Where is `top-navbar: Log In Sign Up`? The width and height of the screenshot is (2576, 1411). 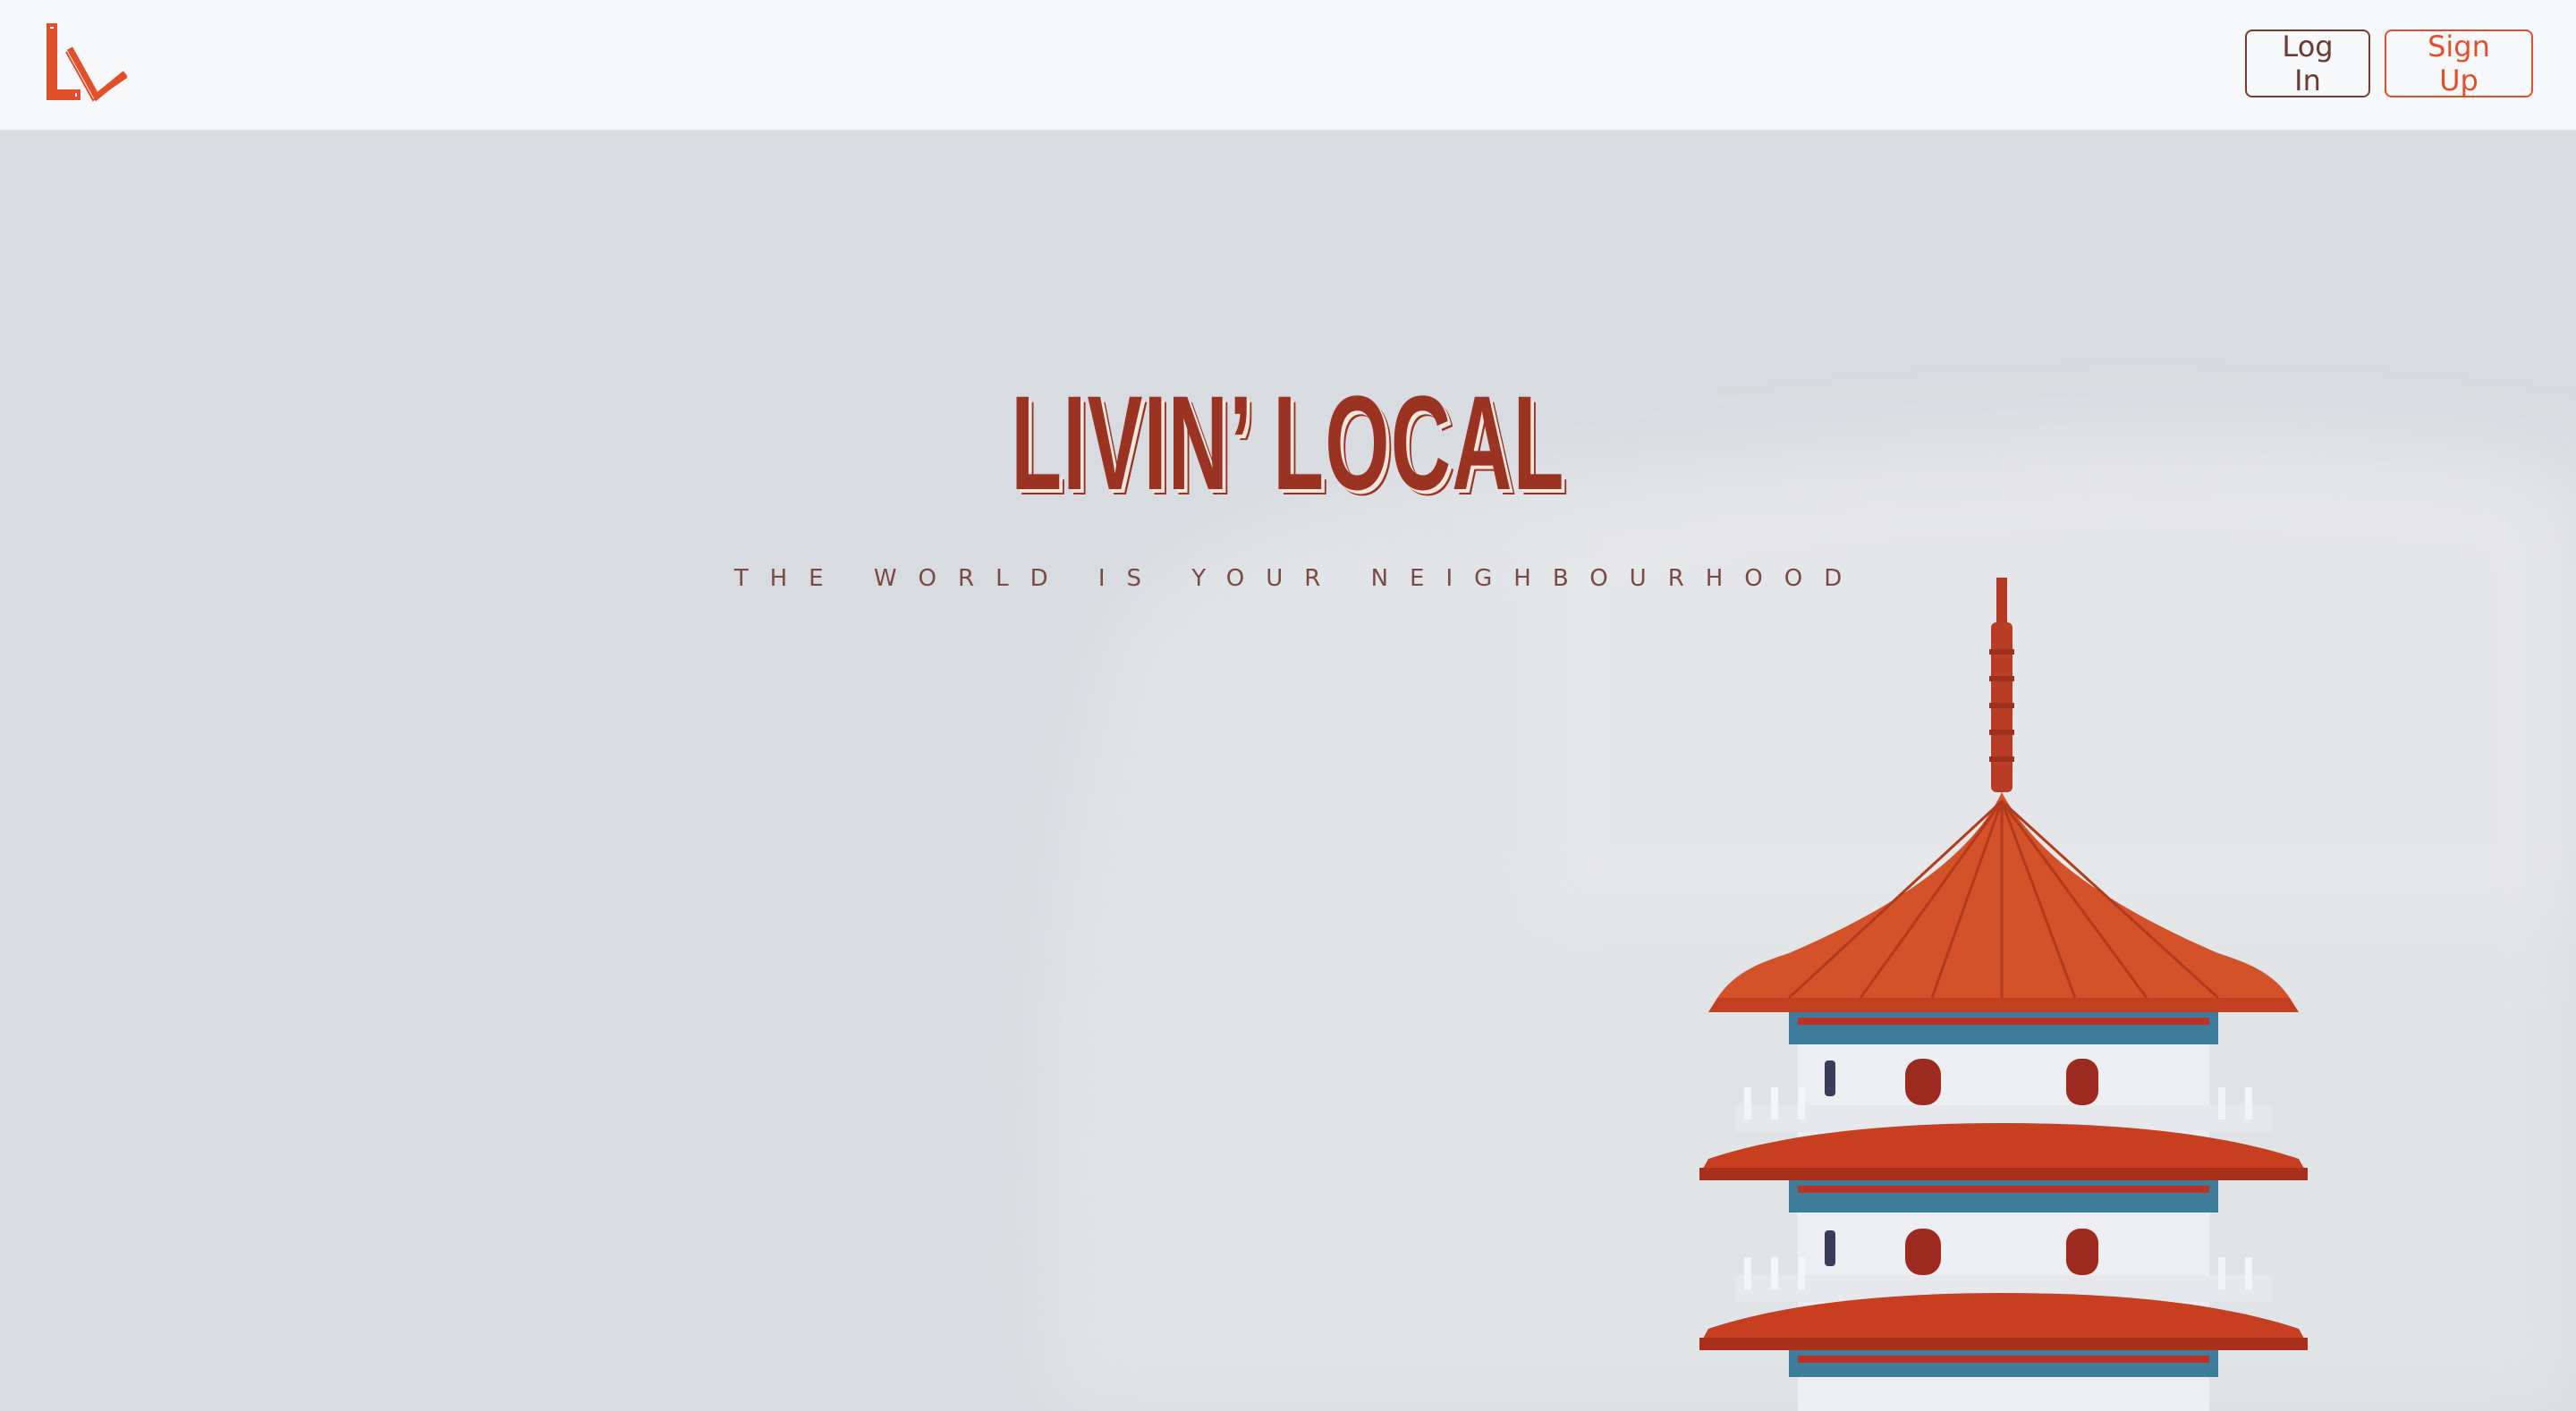 top-navbar: Log In Sign Up is located at coordinates (1288, 65).